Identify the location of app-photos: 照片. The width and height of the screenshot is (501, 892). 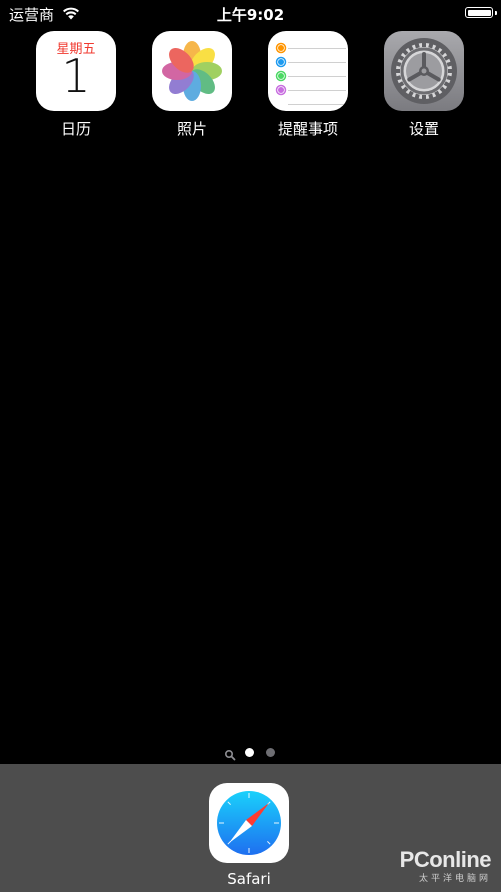
(192, 85).